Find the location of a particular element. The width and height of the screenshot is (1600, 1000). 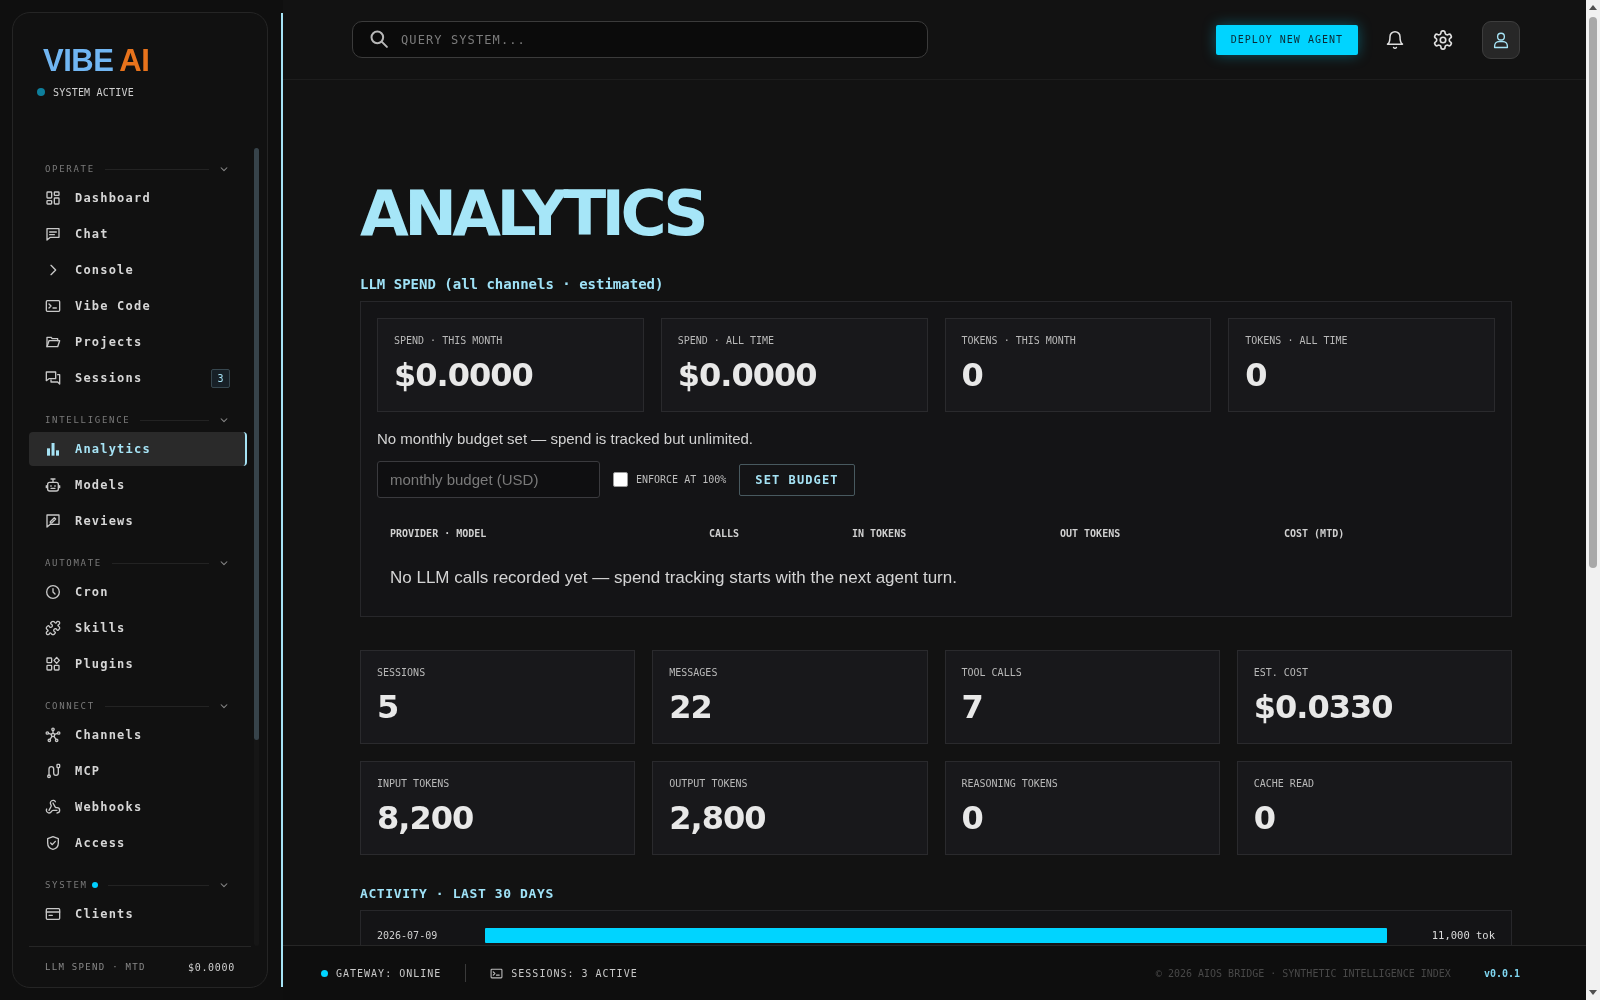

nav-item: Cron is located at coordinates (138, 592).